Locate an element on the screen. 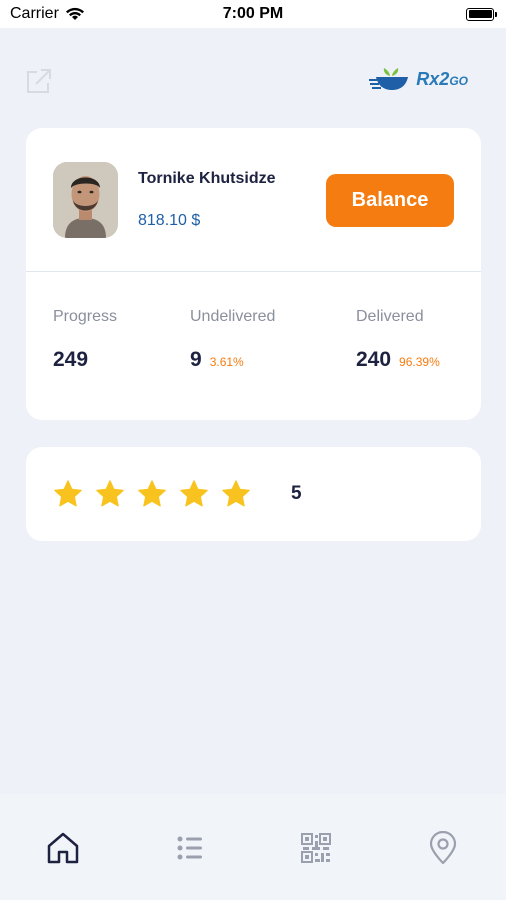 The image size is (506, 900). nav-location is located at coordinates (443, 848).